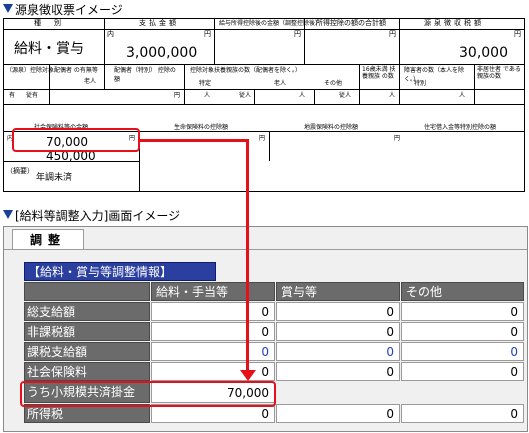 Image resolution: width=529 pixels, height=433 pixels. Describe the element at coordinates (333, 83) in the screenshot. I see `slip-other: その他` at that location.